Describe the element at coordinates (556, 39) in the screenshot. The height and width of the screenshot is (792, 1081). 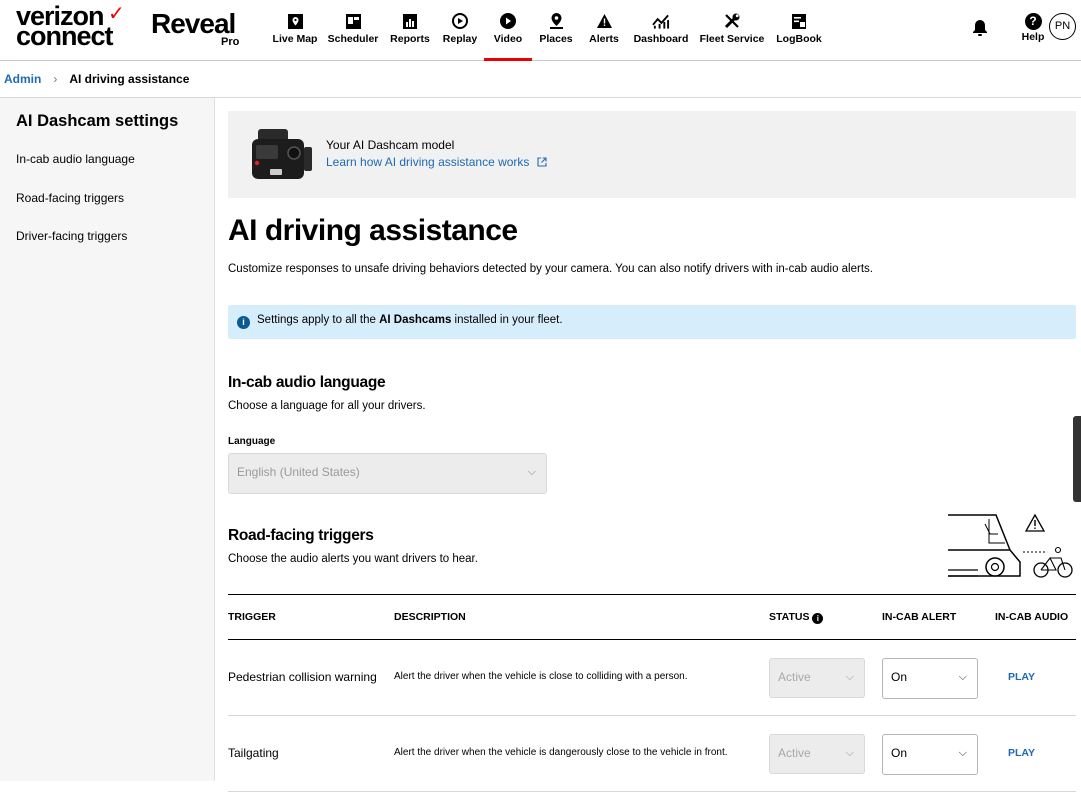
I see `nav-label: Places` at that location.